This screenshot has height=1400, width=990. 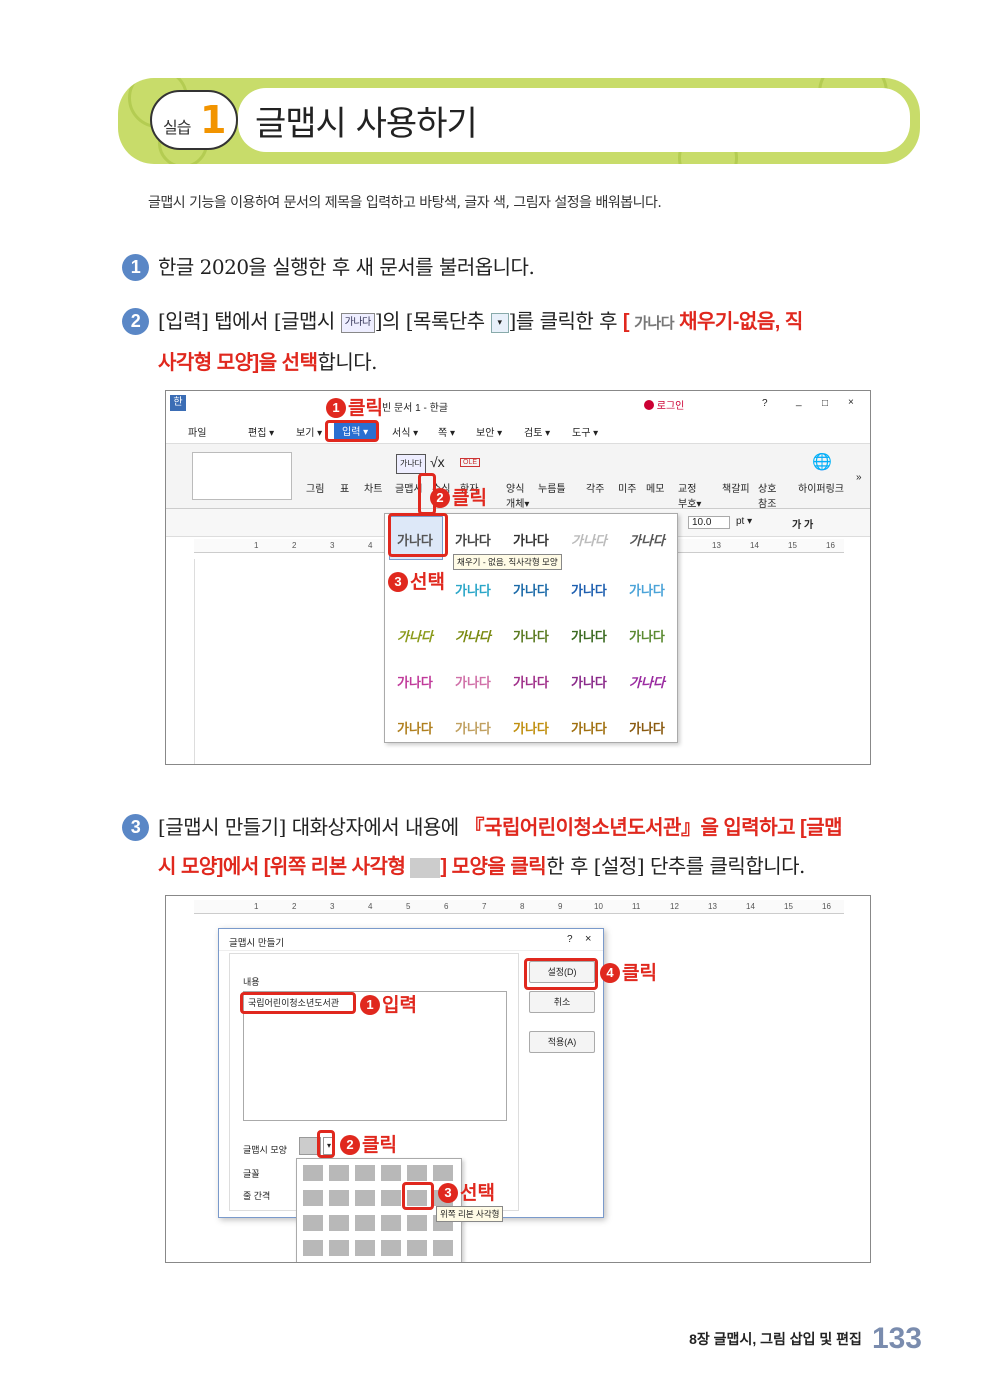 I want to click on step-highlight: 채우기-없음, 직, so click(x=738, y=322).